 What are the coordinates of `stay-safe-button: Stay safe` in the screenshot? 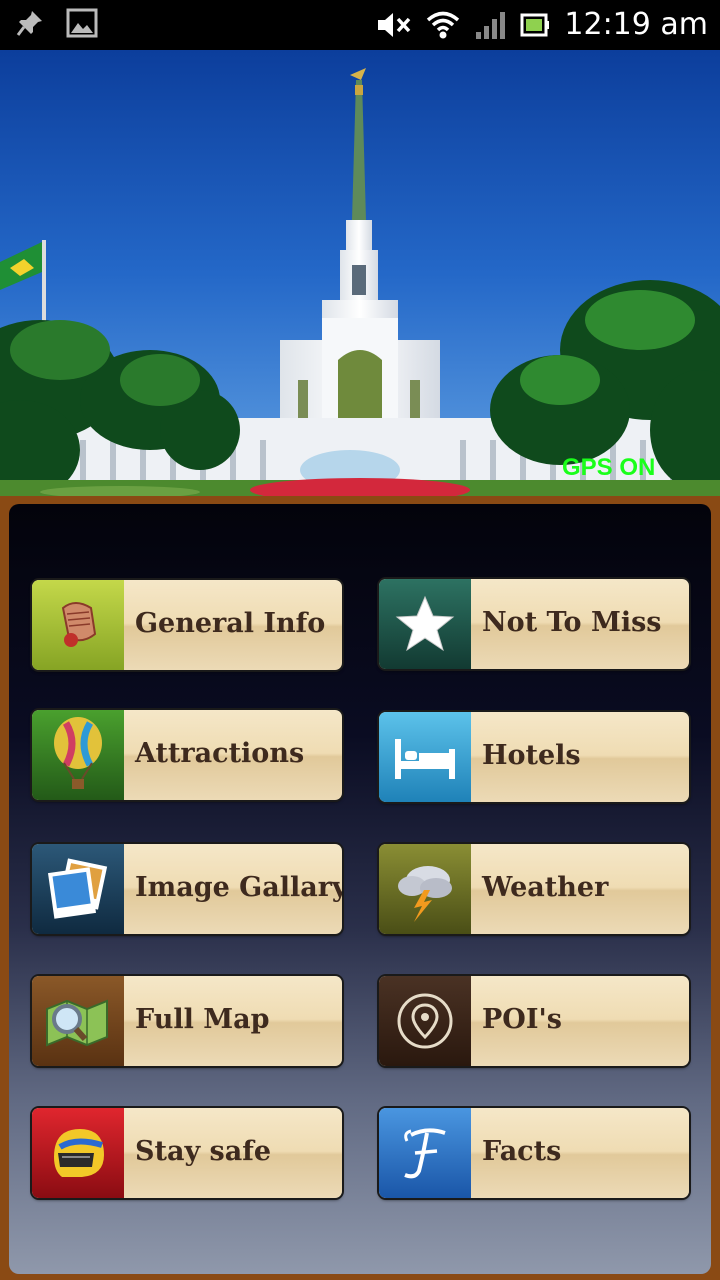 It's located at (187, 1153).